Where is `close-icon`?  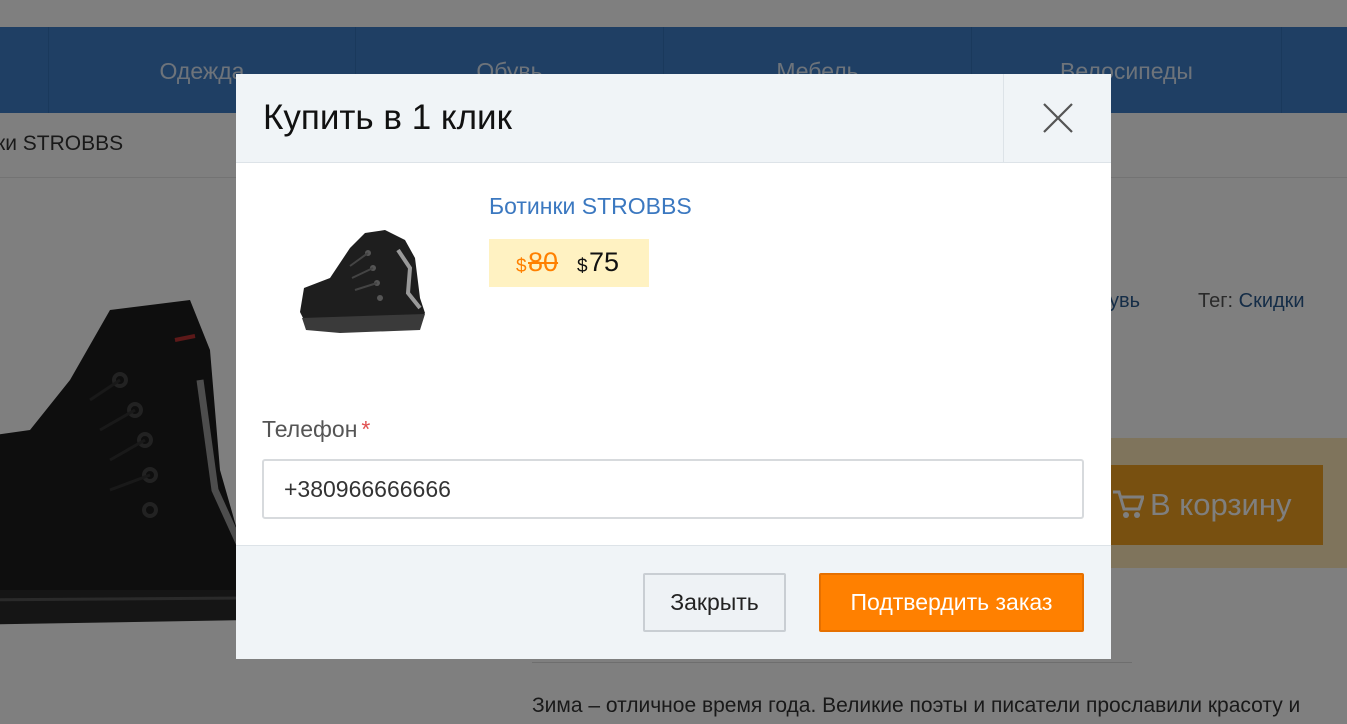 close-icon is located at coordinates (1058, 118).